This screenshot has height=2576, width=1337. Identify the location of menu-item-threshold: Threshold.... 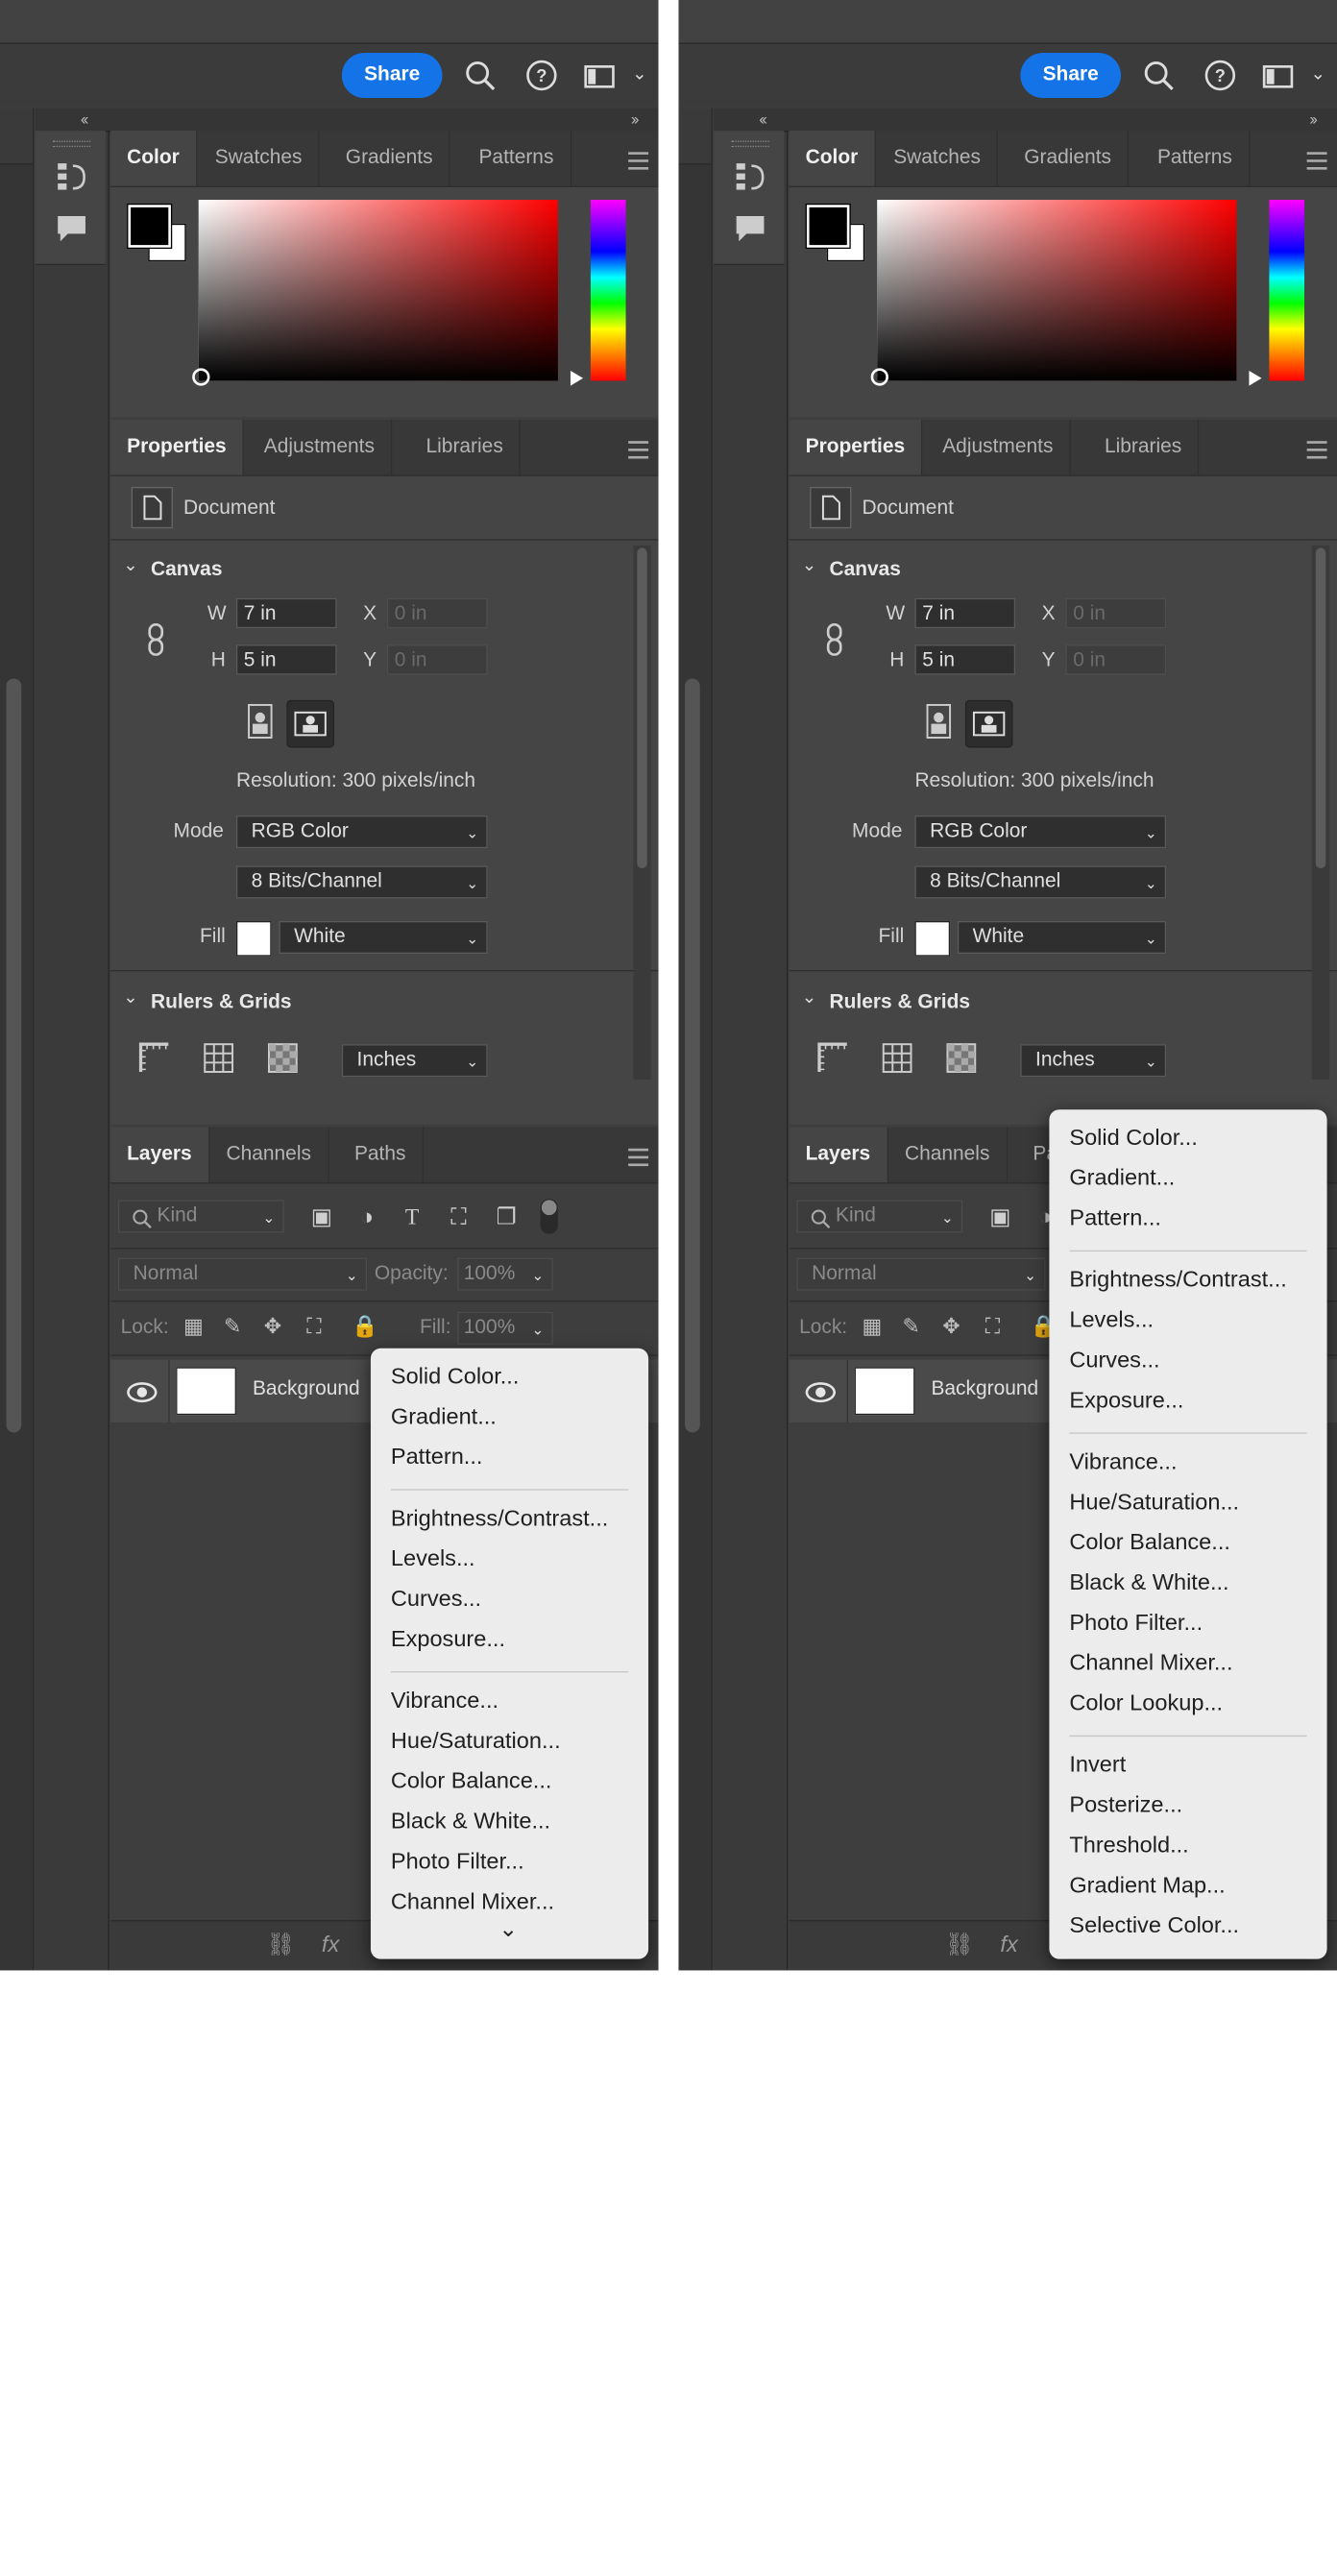
(1128, 1846).